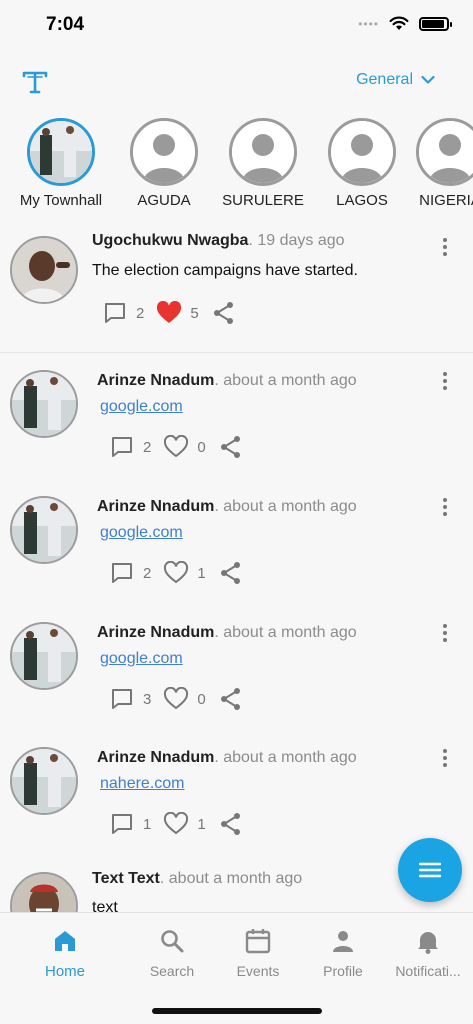 The image size is (473, 1024). Describe the element at coordinates (368, 23) in the screenshot. I see `cellular-signal-icon: ••••` at that location.